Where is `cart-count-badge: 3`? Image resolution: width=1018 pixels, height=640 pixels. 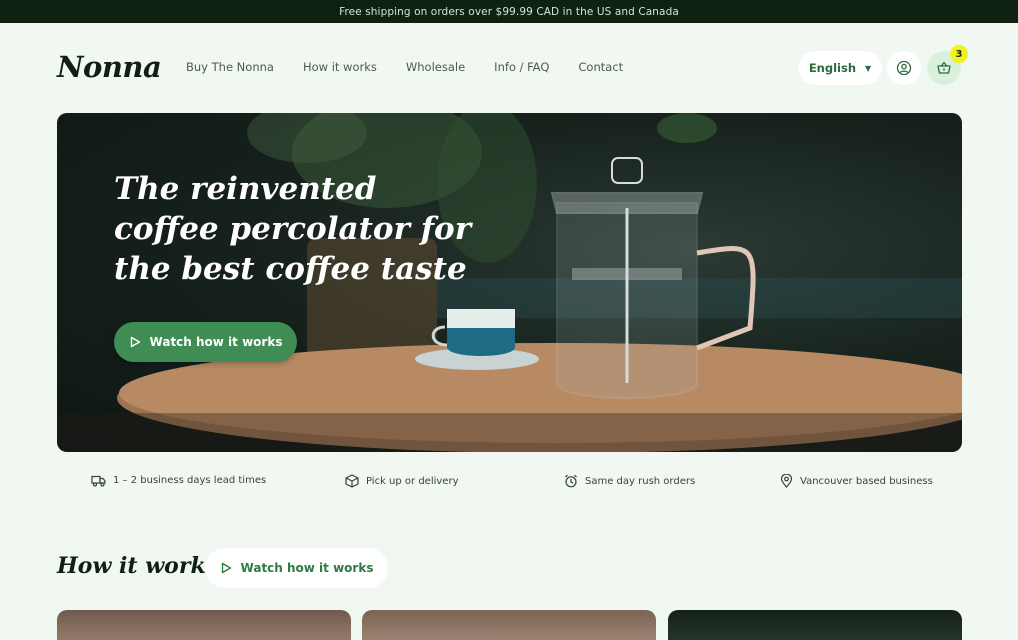 cart-count-badge: 3 is located at coordinates (959, 54).